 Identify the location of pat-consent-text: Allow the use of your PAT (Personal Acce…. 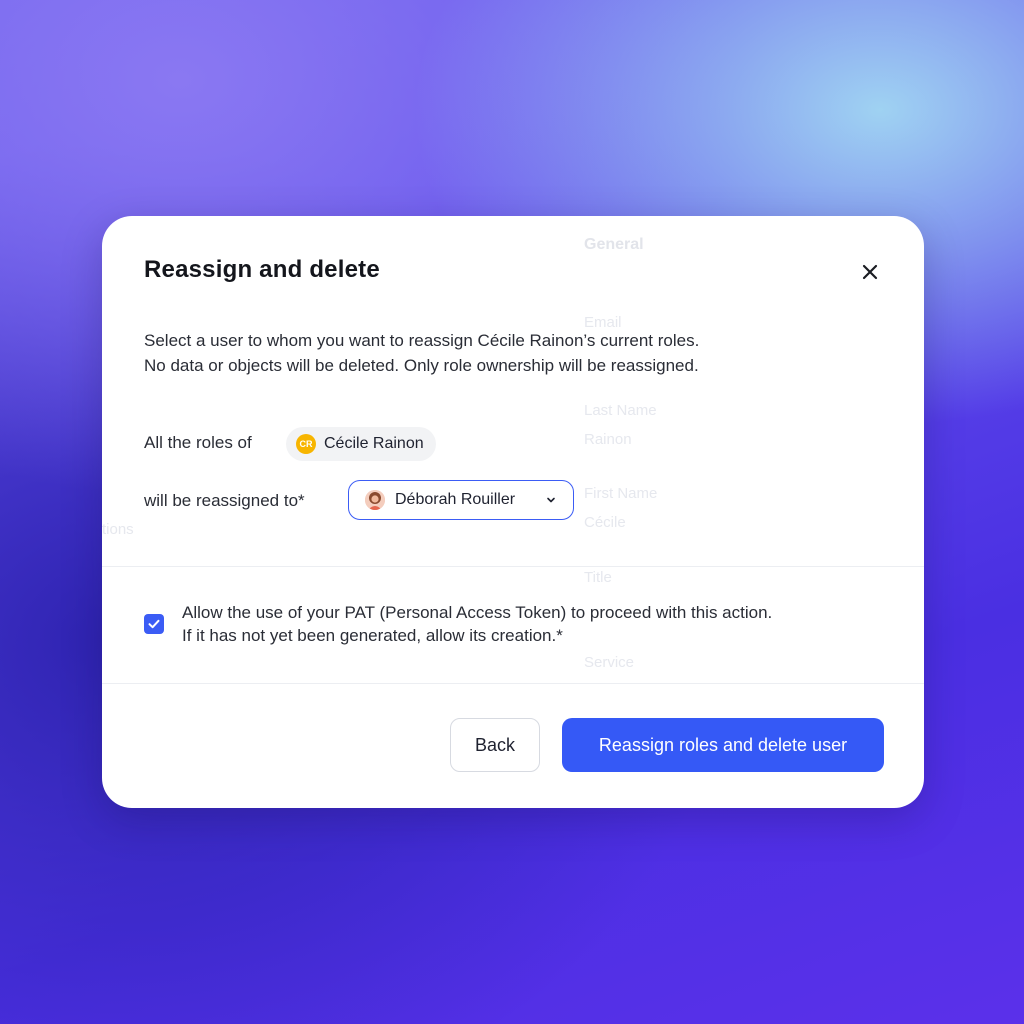
(542, 624).